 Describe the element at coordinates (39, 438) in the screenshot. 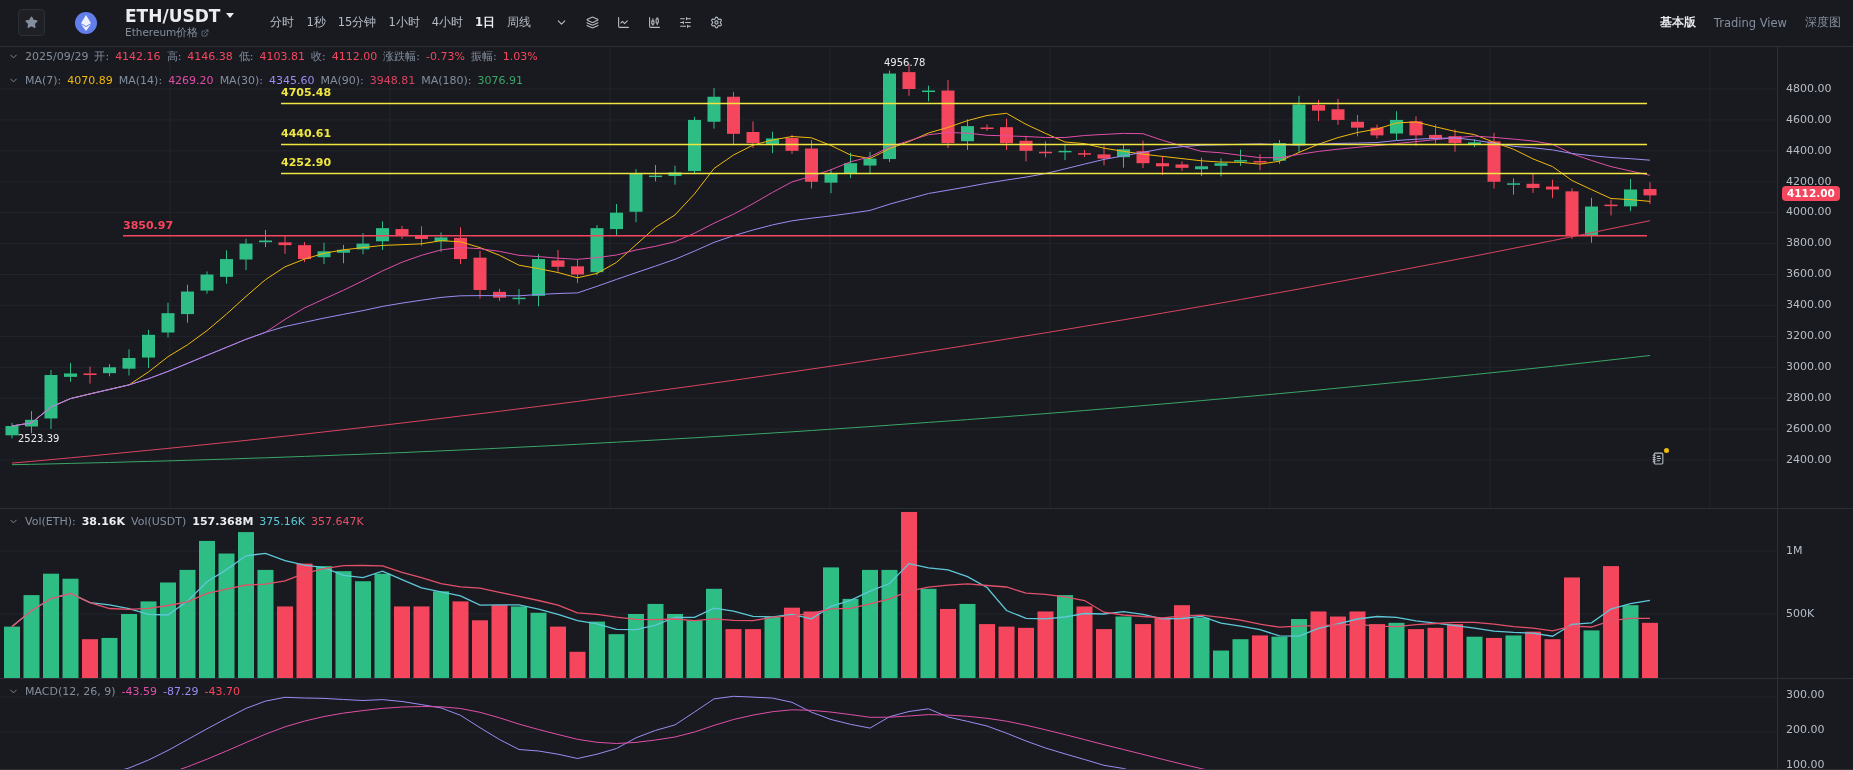

I see `low-price-marker: 2523.39` at that location.